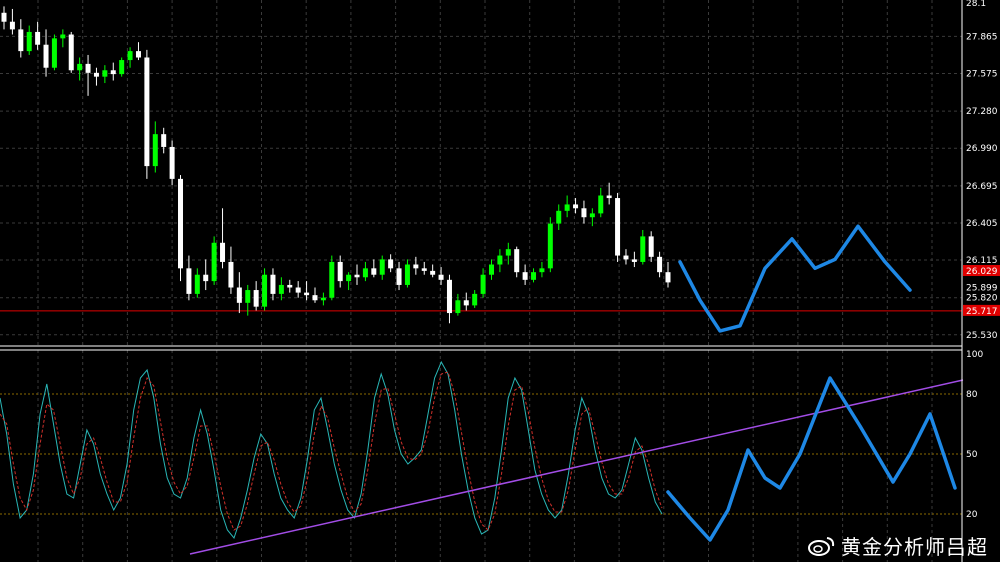  What do you see at coordinates (982, 224) in the screenshot?
I see `price-tick-label: 26.405` at bounding box center [982, 224].